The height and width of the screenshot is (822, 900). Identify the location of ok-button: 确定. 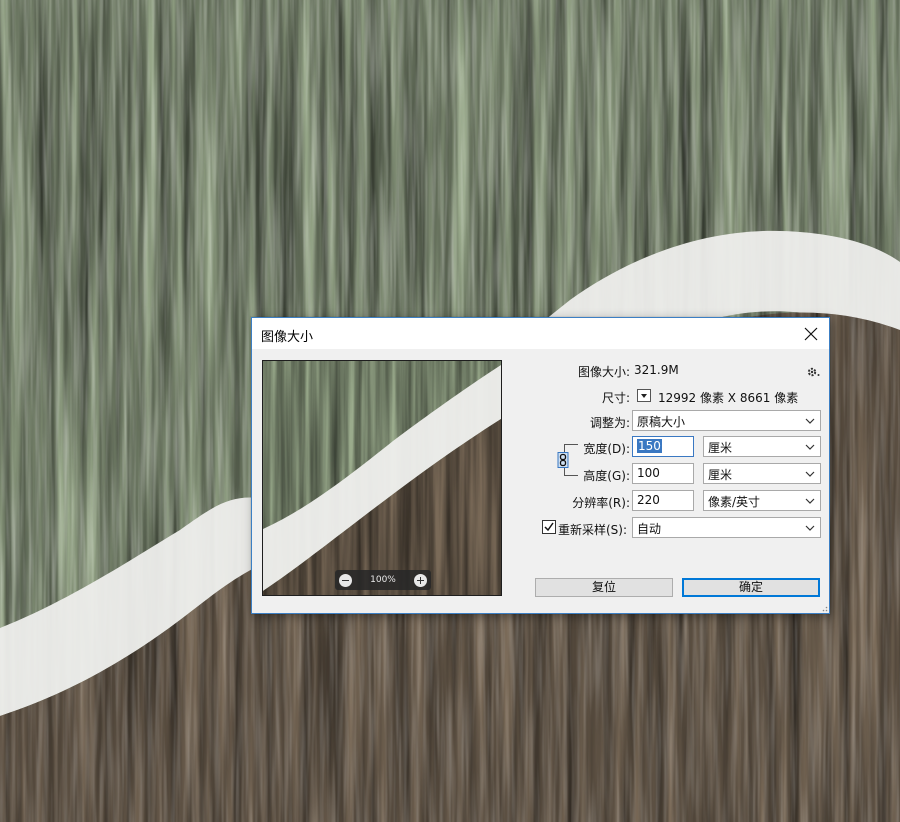
(751, 587).